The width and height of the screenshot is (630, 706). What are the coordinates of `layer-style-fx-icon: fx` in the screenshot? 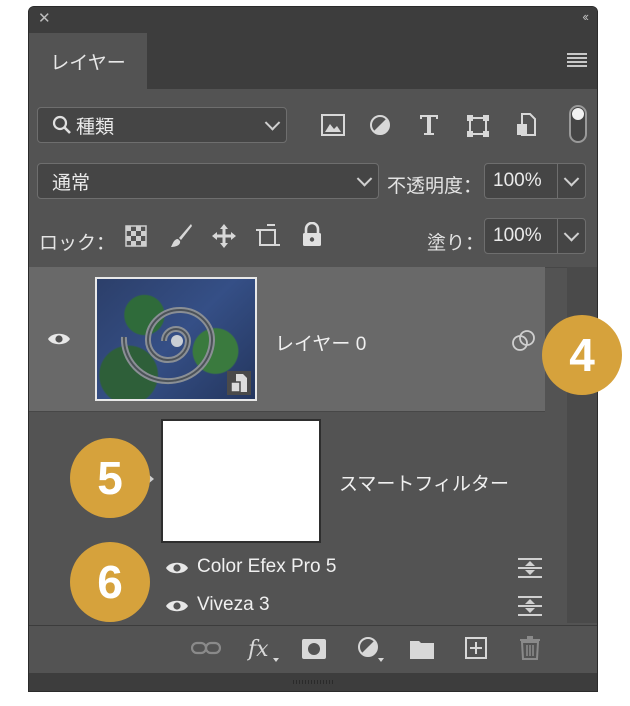 It's located at (263, 649).